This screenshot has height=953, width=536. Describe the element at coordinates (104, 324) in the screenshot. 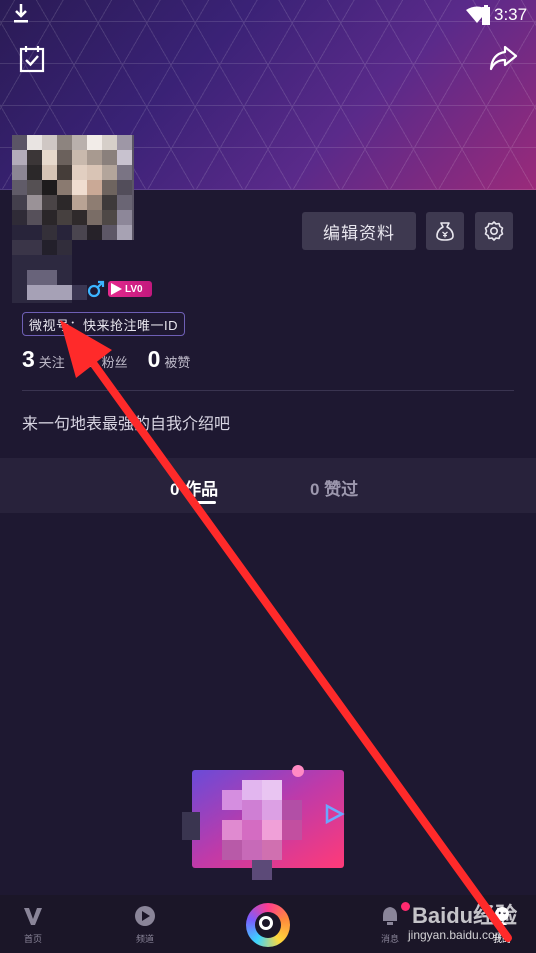

I see `weishi-id-label: 微视号：快来抢注唯一ID` at that location.